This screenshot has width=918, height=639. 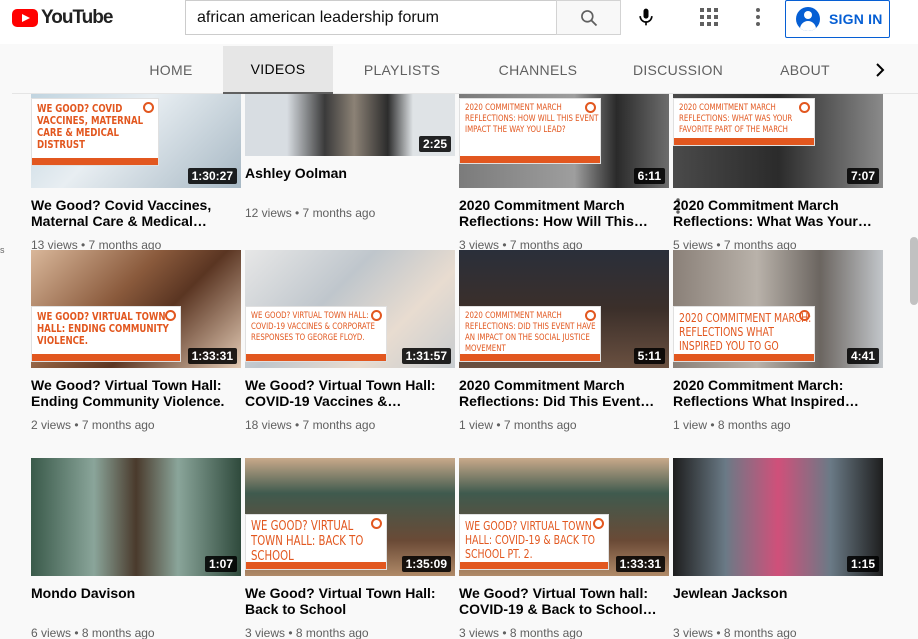 What do you see at coordinates (808, 19) in the screenshot?
I see `account-circle-icon` at bounding box center [808, 19].